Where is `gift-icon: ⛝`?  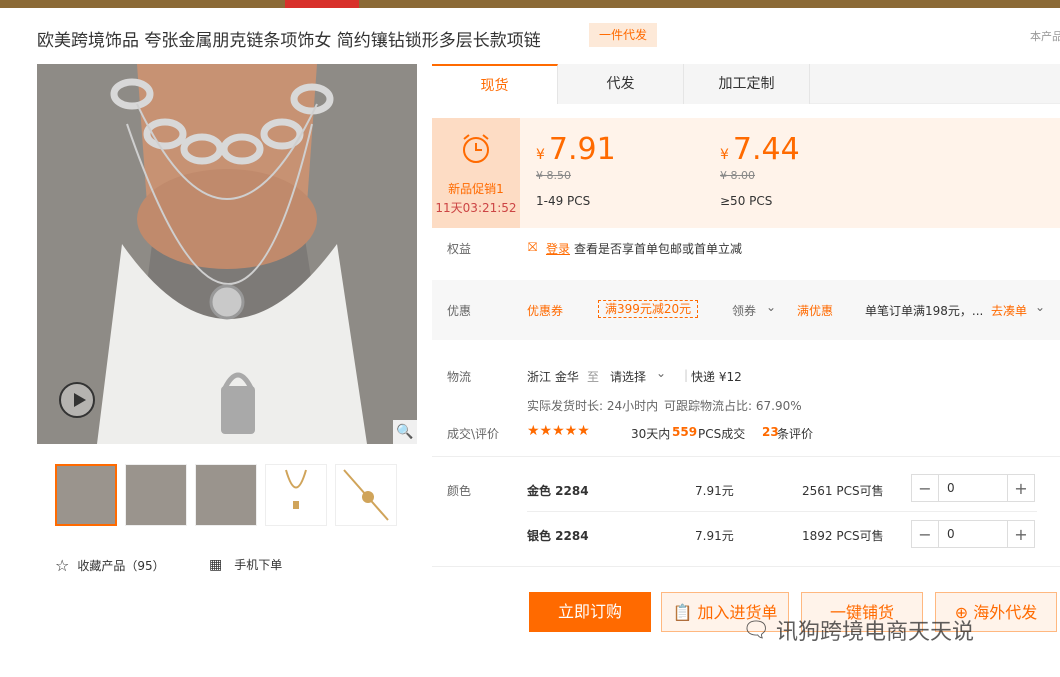
gift-icon: ⛝ is located at coordinates (533, 247).